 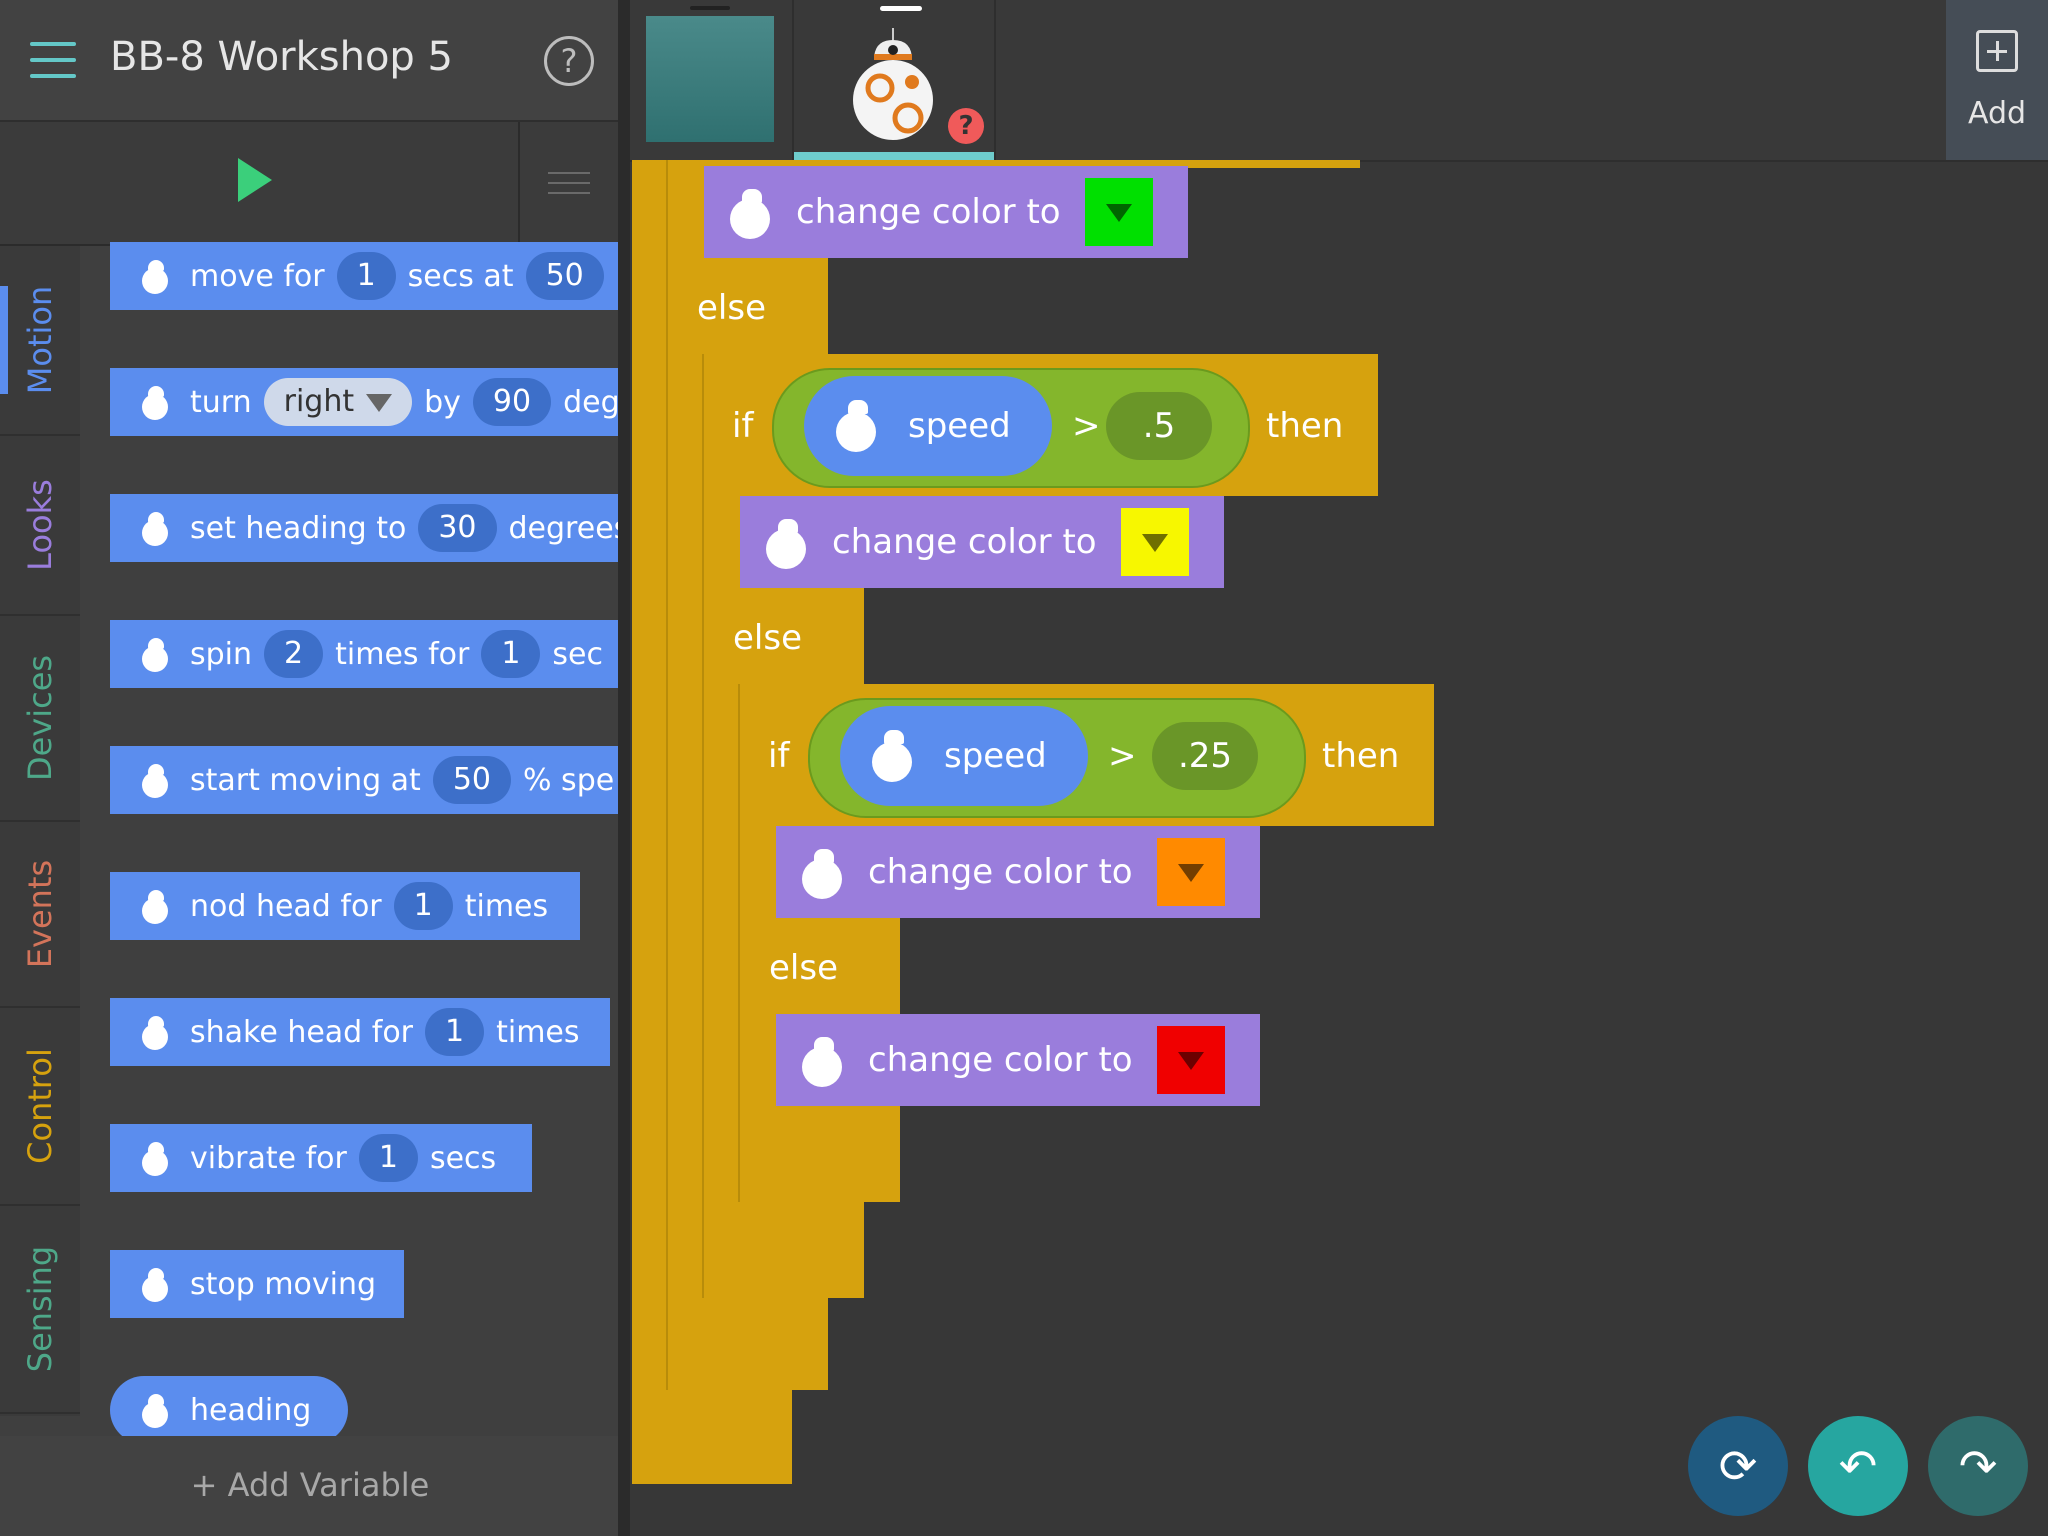 I want to click on change-color-block-orange: change color to, so click(x=1018, y=872).